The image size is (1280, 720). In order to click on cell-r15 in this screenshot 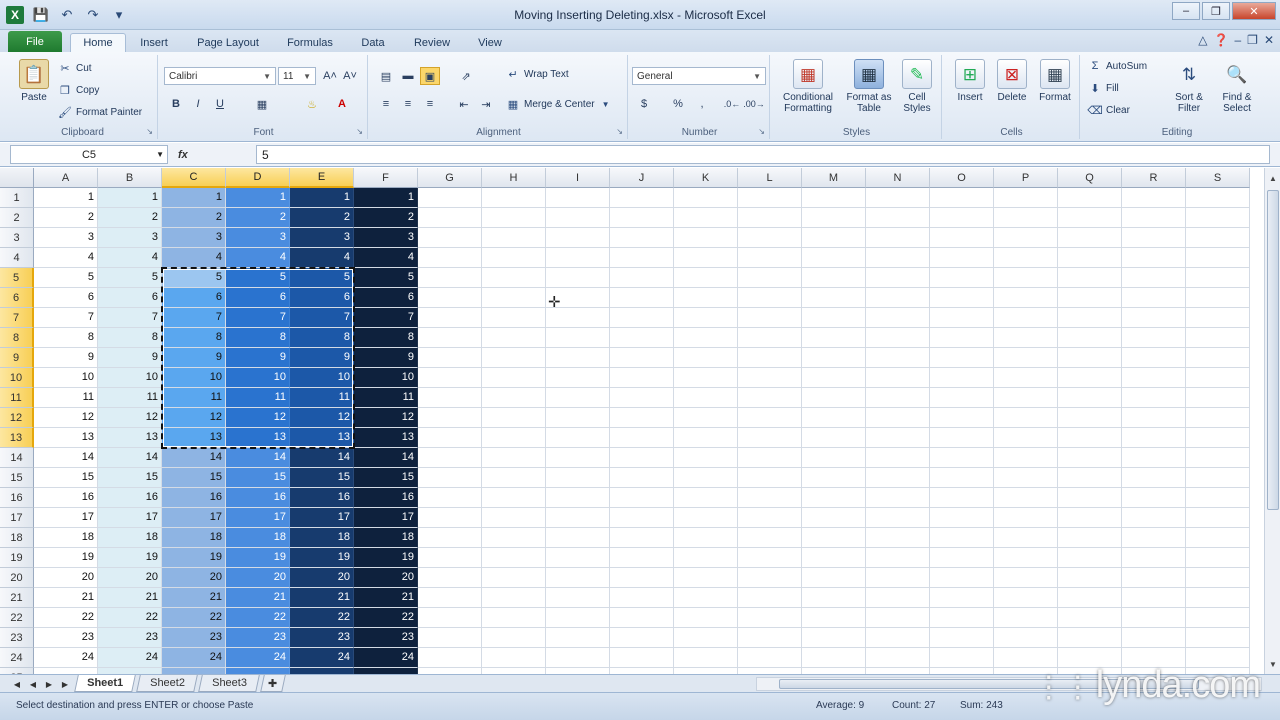, I will do `click(1154, 478)`.